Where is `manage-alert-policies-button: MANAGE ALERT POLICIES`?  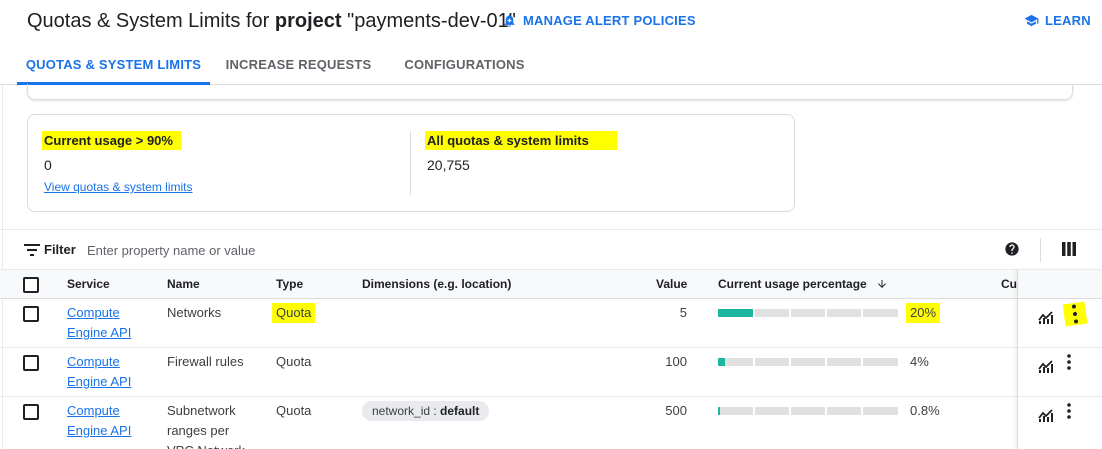 manage-alert-policies-button: MANAGE ALERT POLICIES is located at coordinates (599, 20).